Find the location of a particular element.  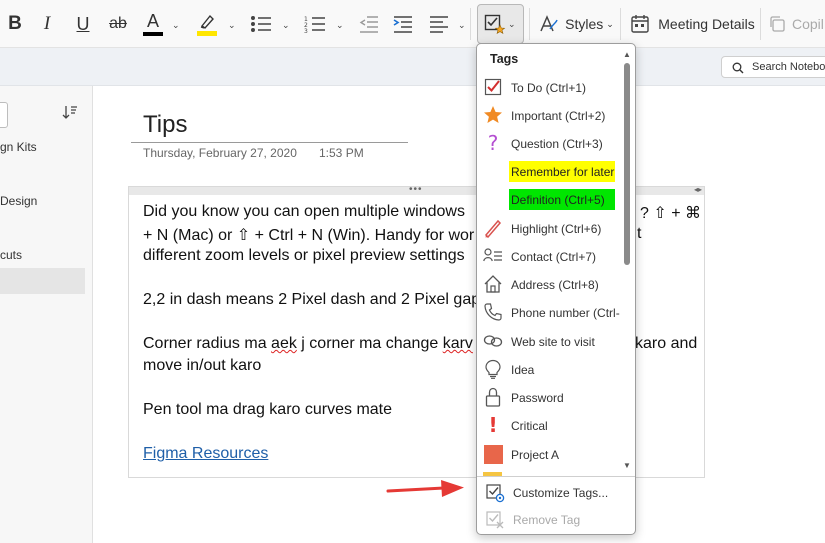

remove-tag-button: Remove Tag is located at coordinates (556, 520).